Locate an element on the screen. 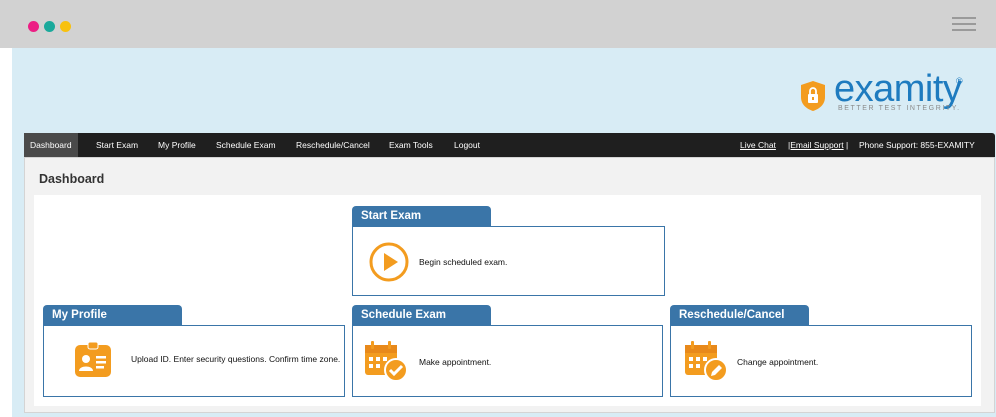  logo-registered-mark: ® is located at coordinates (959, 81).